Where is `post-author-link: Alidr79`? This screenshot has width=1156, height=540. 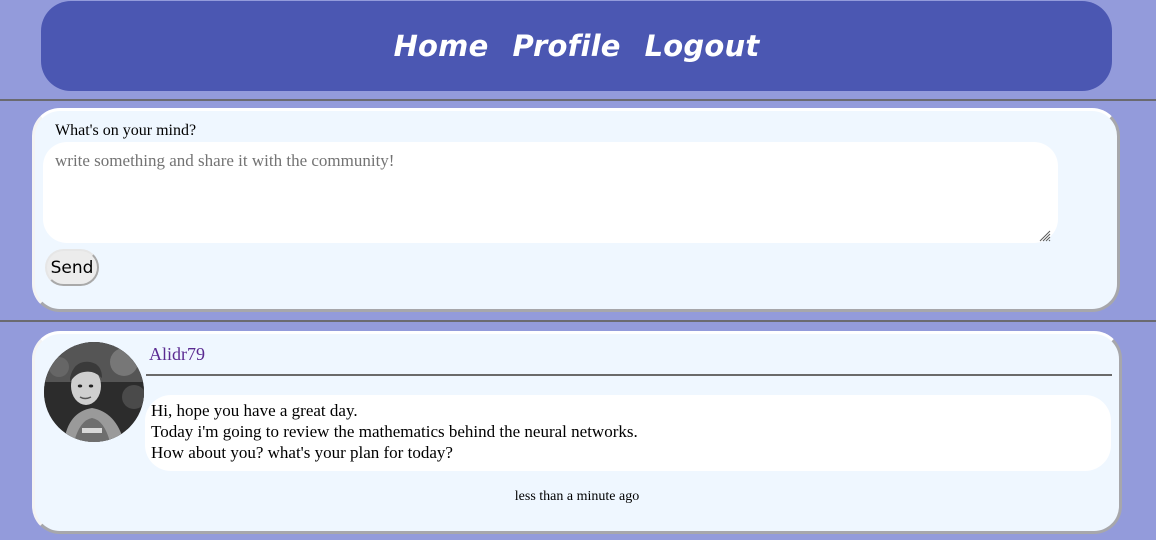 post-author-link: Alidr79 is located at coordinates (177, 354).